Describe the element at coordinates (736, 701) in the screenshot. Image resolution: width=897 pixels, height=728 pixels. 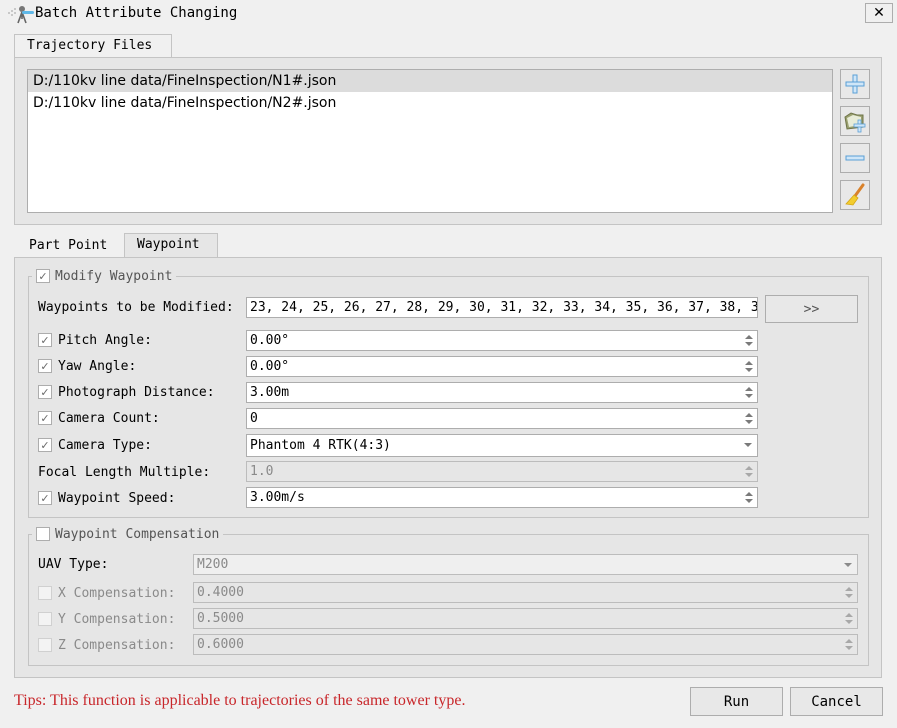
I see `run-button: Run` at that location.